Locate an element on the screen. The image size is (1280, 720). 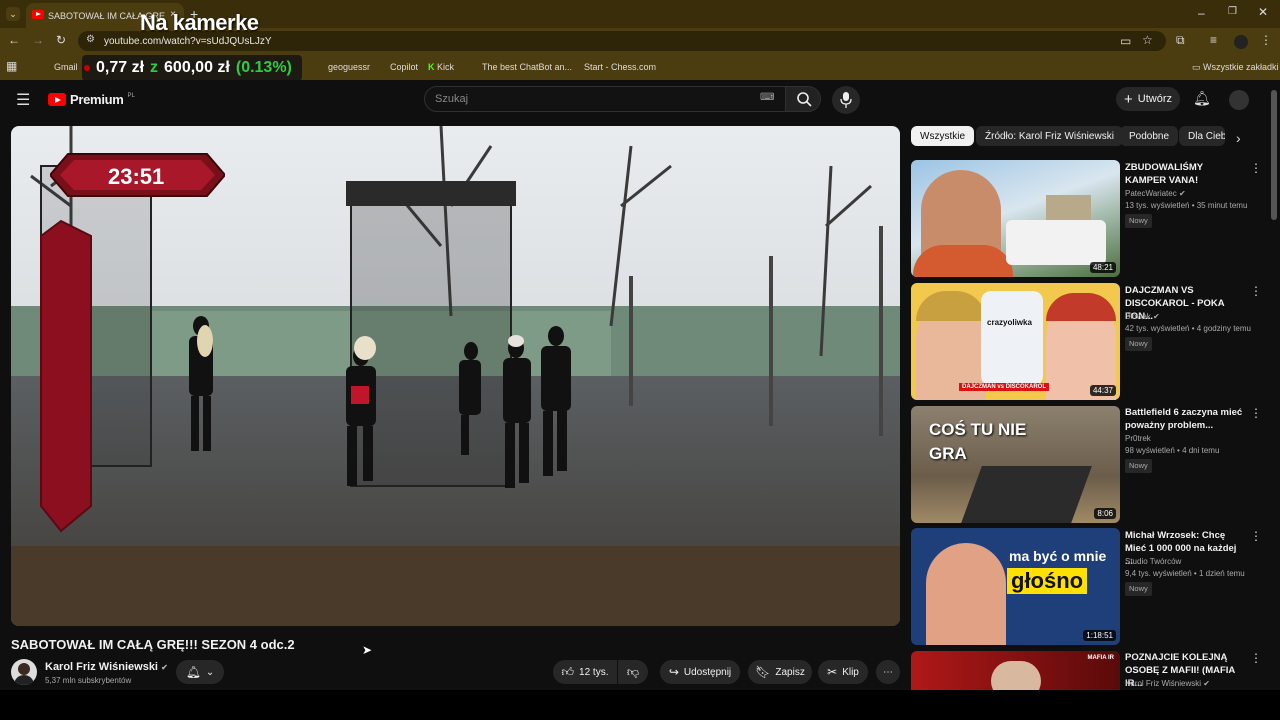
bookmark-kick: K Kick is located at coordinates (441, 67).